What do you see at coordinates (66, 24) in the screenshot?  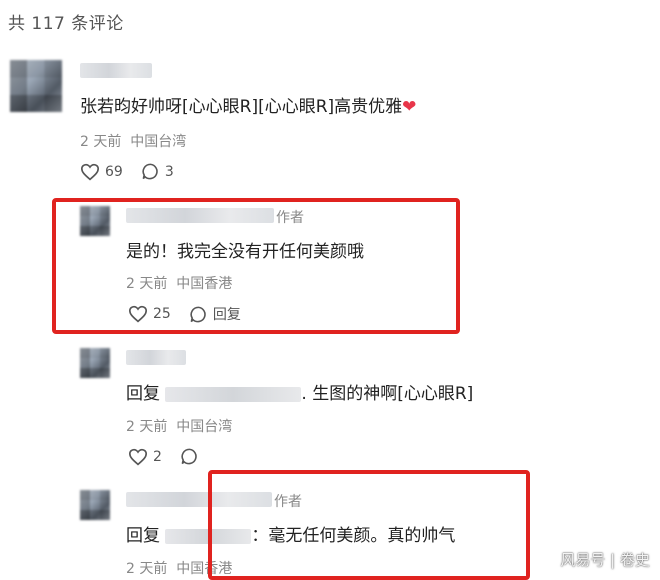 I see `comment-count-title: 共 117 条评论` at bounding box center [66, 24].